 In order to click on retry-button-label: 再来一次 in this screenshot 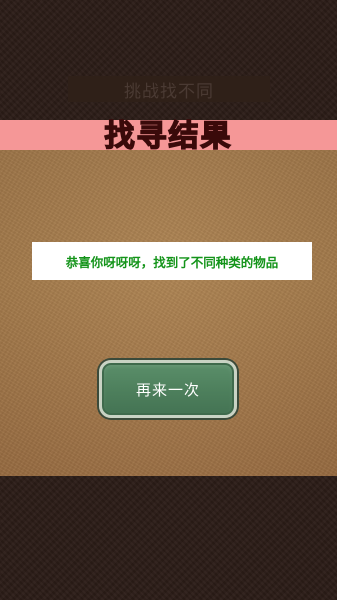, I will do `click(167, 389)`.